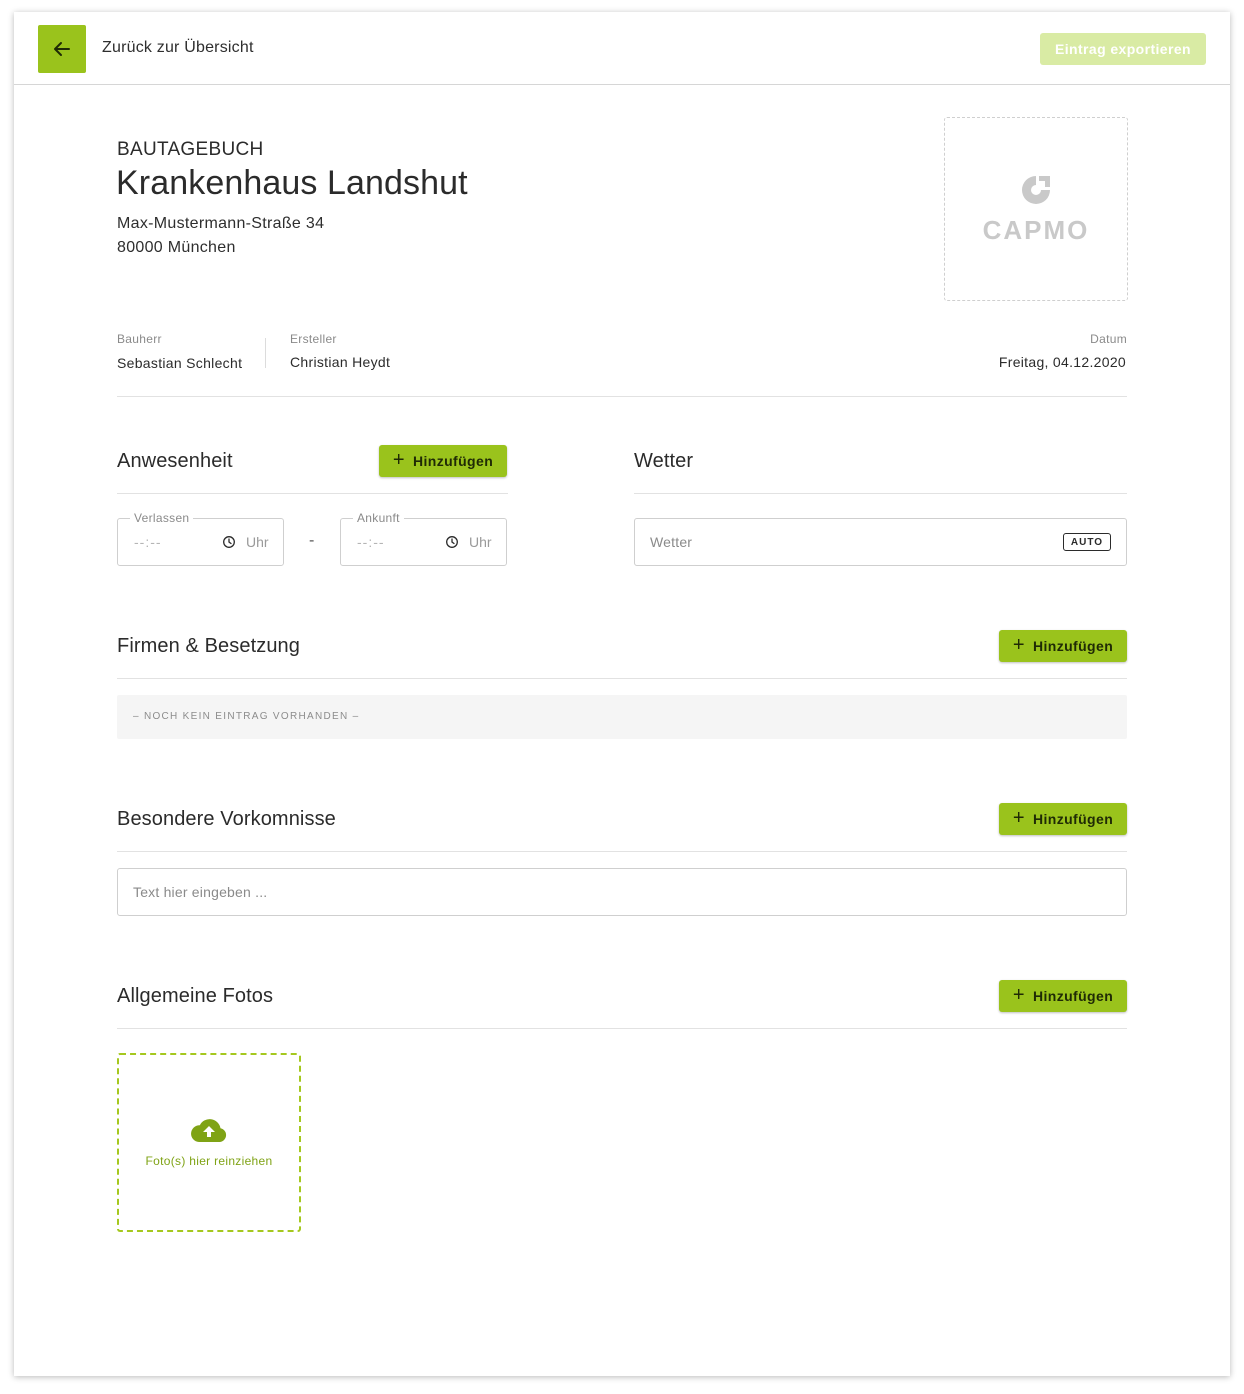  Describe the element at coordinates (622, 717) in the screenshot. I see `empty-state: – NOCH KEIN EINTRAG VORHANDEN –` at that location.